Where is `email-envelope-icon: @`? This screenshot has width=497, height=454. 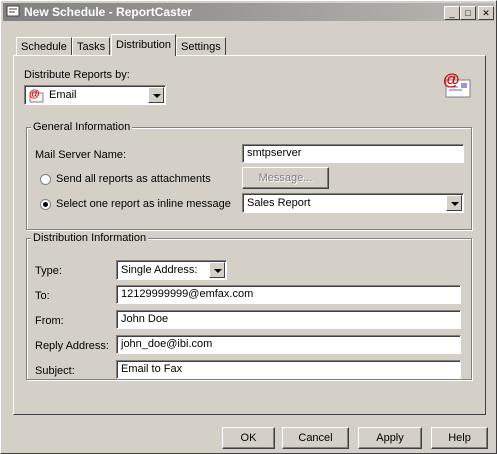
email-envelope-icon: @ is located at coordinates (457, 85).